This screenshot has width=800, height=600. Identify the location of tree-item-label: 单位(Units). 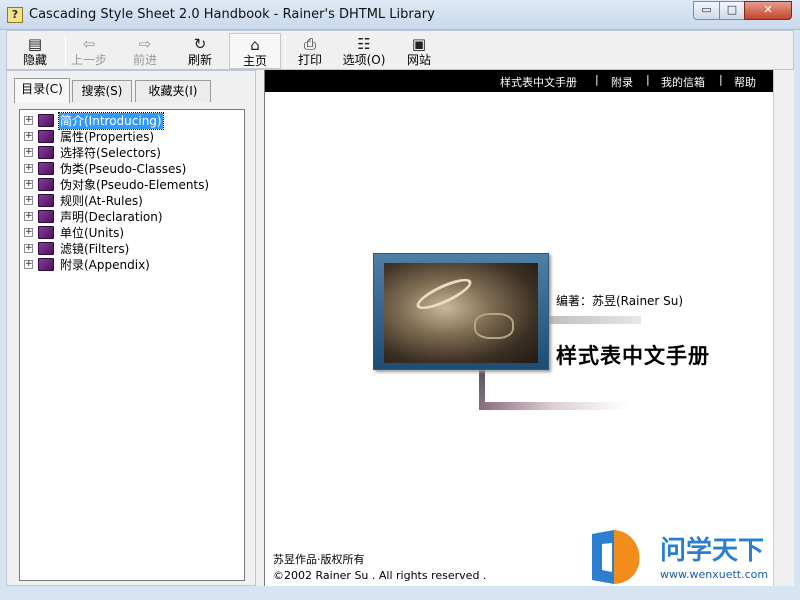
(92, 233).